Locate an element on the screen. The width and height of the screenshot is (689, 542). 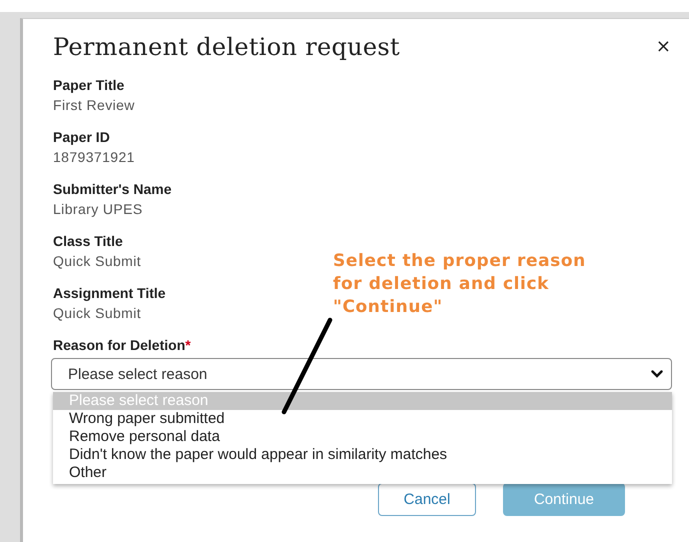
dropdown-option: Wrong paper submitted is located at coordinates (362, 419).